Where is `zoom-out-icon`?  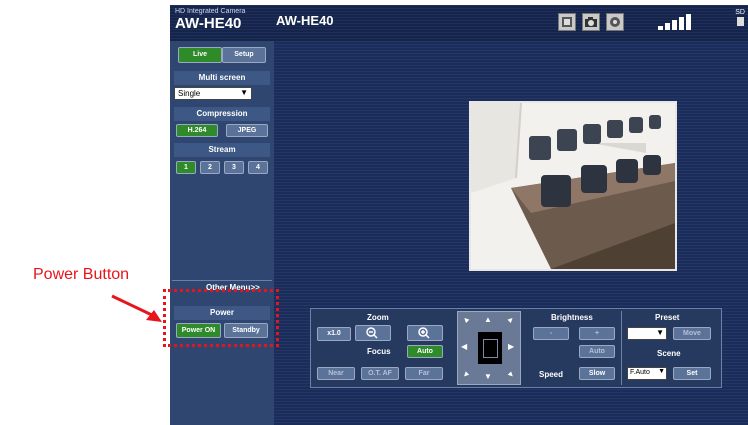 zoom-out-icon is located at coordinates (372, 333).